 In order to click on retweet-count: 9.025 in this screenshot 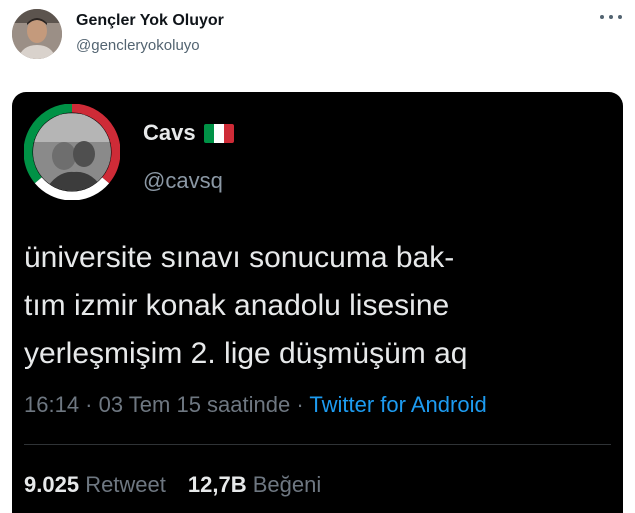, I will do `click(52, 484)`.